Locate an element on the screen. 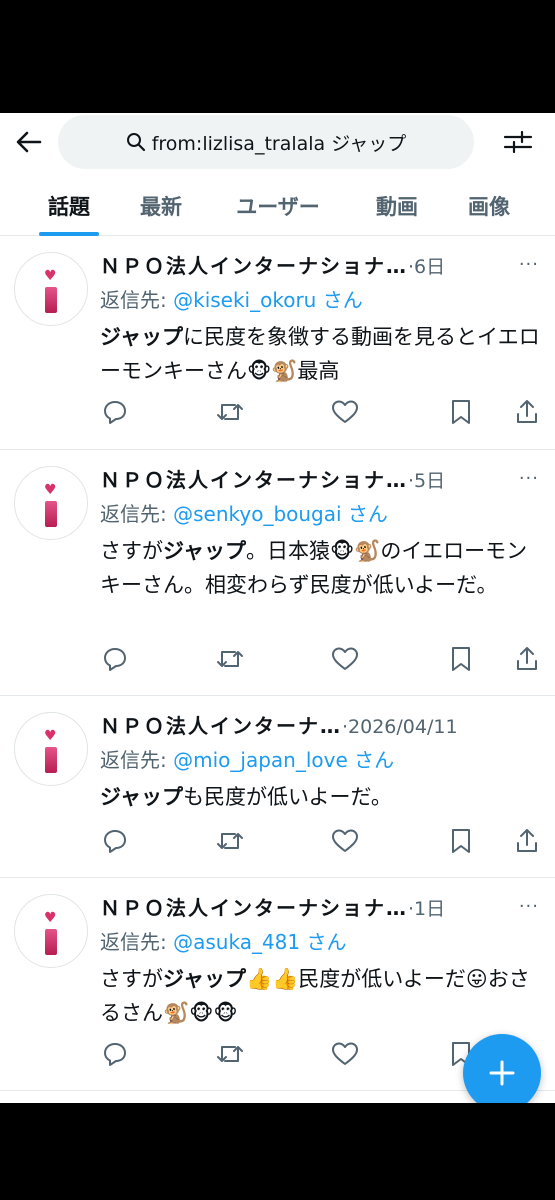  top-bar: from:lizlisa_tralala ジャップ is located at coordinates (277, 143).